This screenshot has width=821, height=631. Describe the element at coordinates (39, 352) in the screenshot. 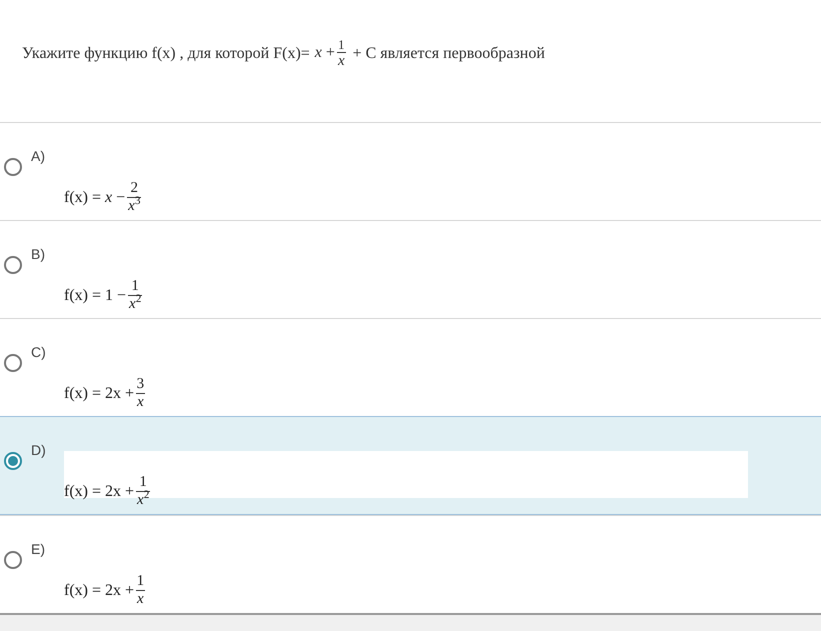

I see `option-label: C)` at that location.